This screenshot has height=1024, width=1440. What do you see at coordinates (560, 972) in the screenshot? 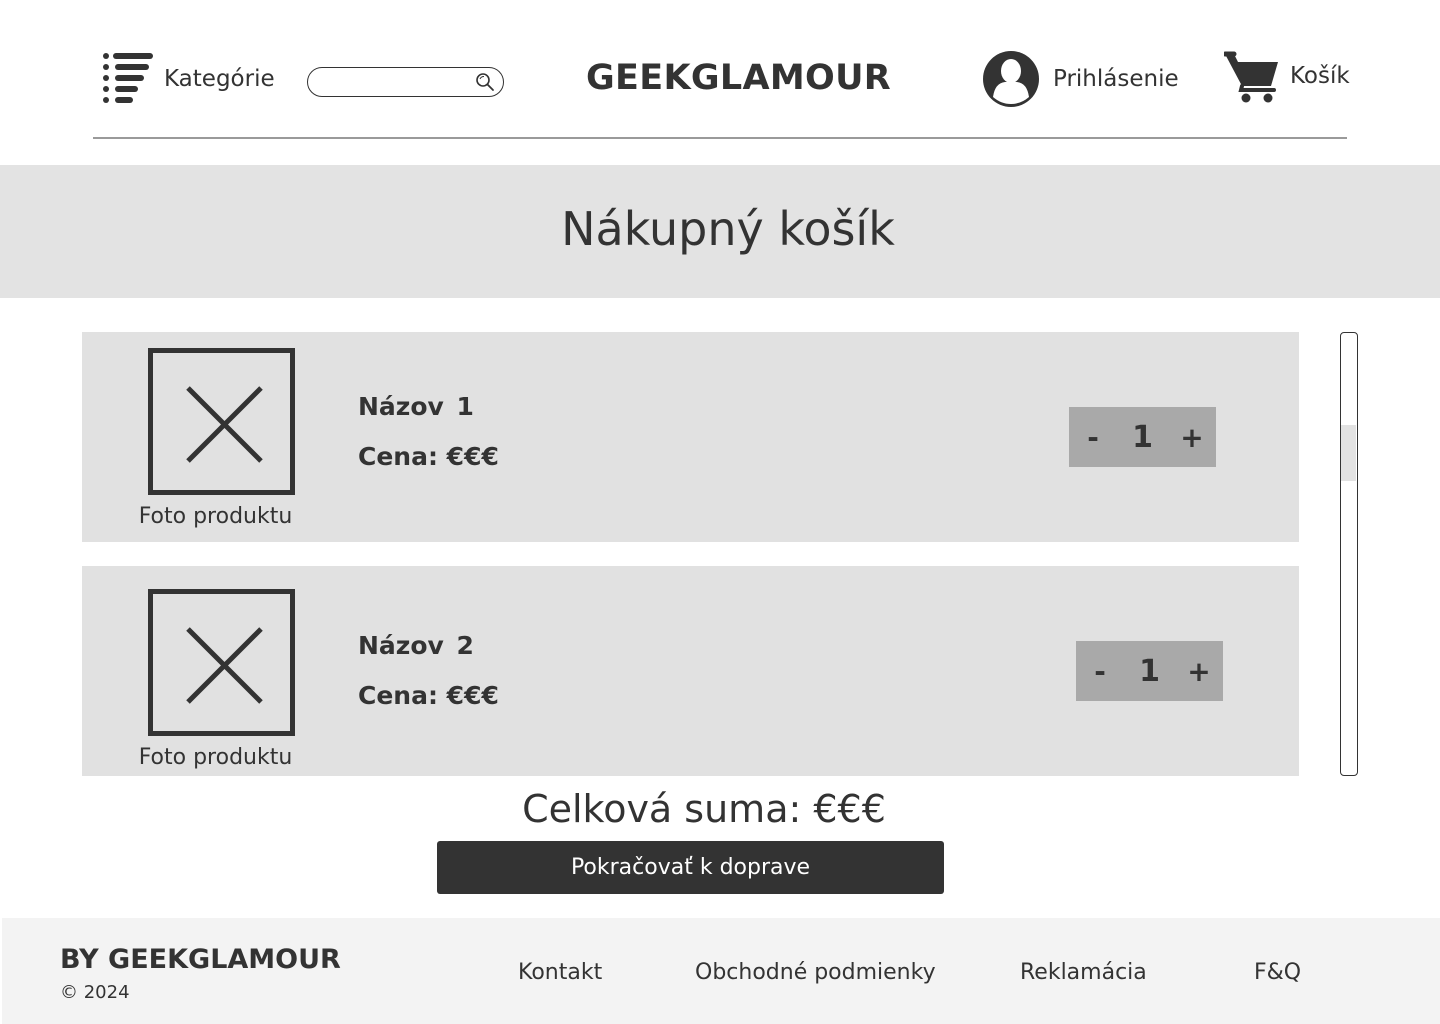
I see `footer-link-contact: Kontakt` at bounding box center [560, 972].